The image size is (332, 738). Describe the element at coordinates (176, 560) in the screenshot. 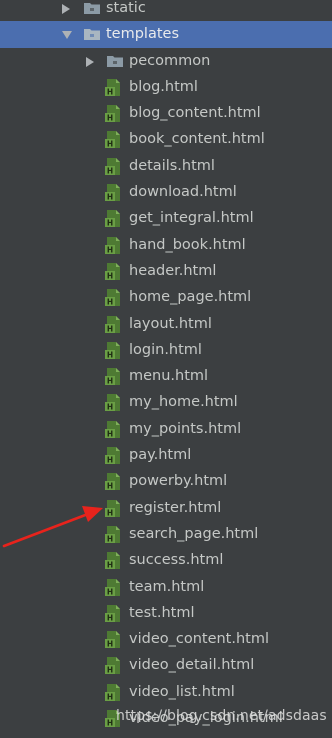

I see `tree-item-label: success.html` at that location.